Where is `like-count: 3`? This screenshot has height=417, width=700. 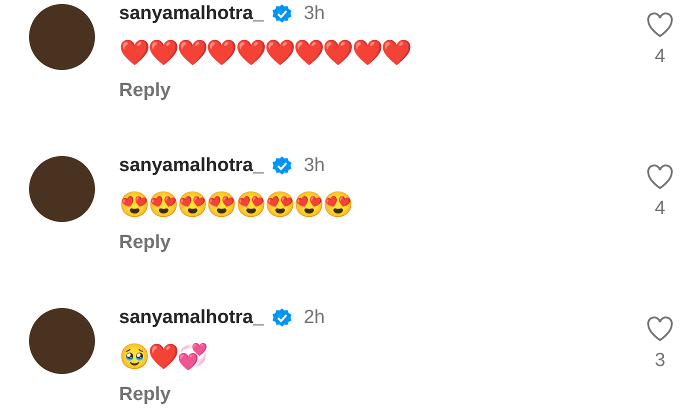
like-count: 3 is located at coordinates (660, 361).